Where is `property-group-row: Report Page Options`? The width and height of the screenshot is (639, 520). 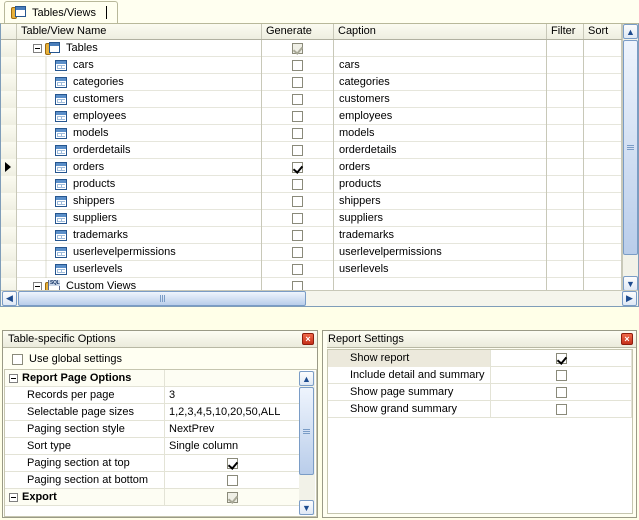
property-group-row: Report Page Options is located at coordinates (152, 378).